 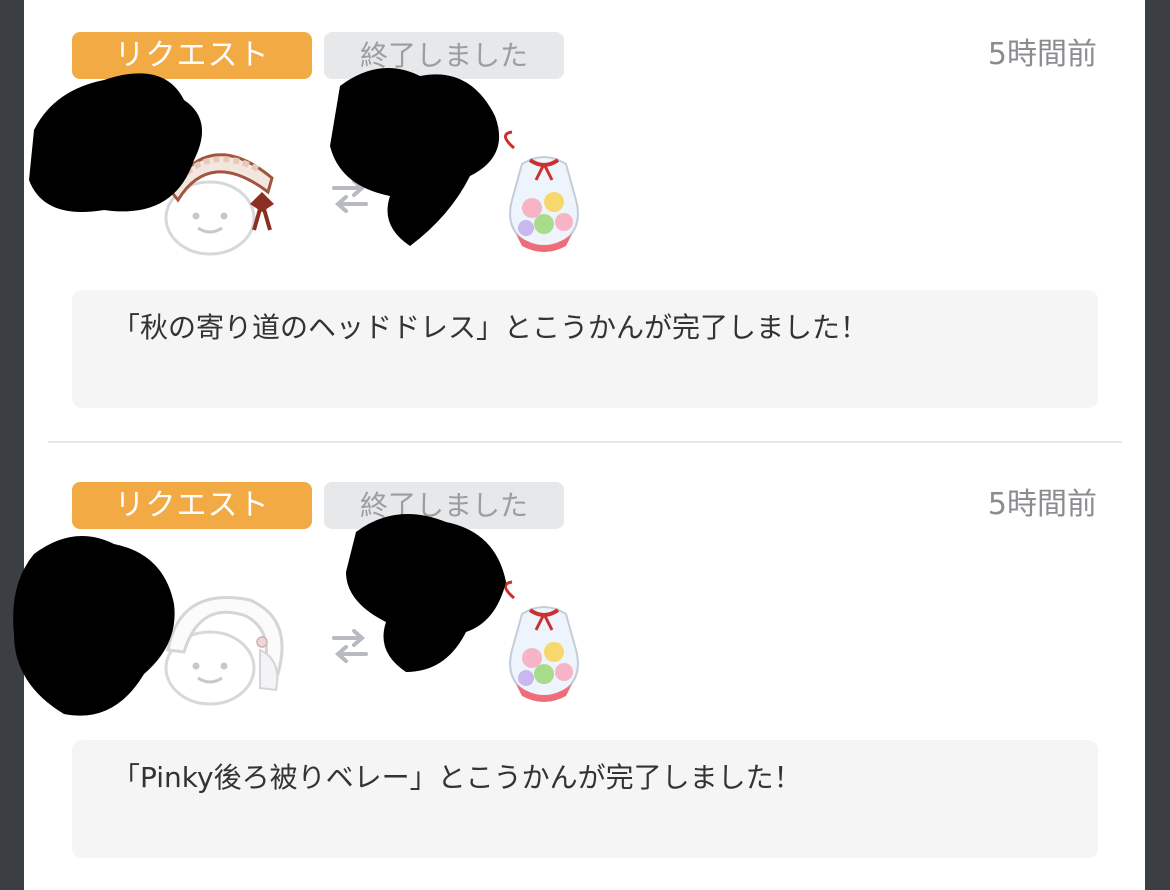 I want to click on divider, so click(x=585, y=442).